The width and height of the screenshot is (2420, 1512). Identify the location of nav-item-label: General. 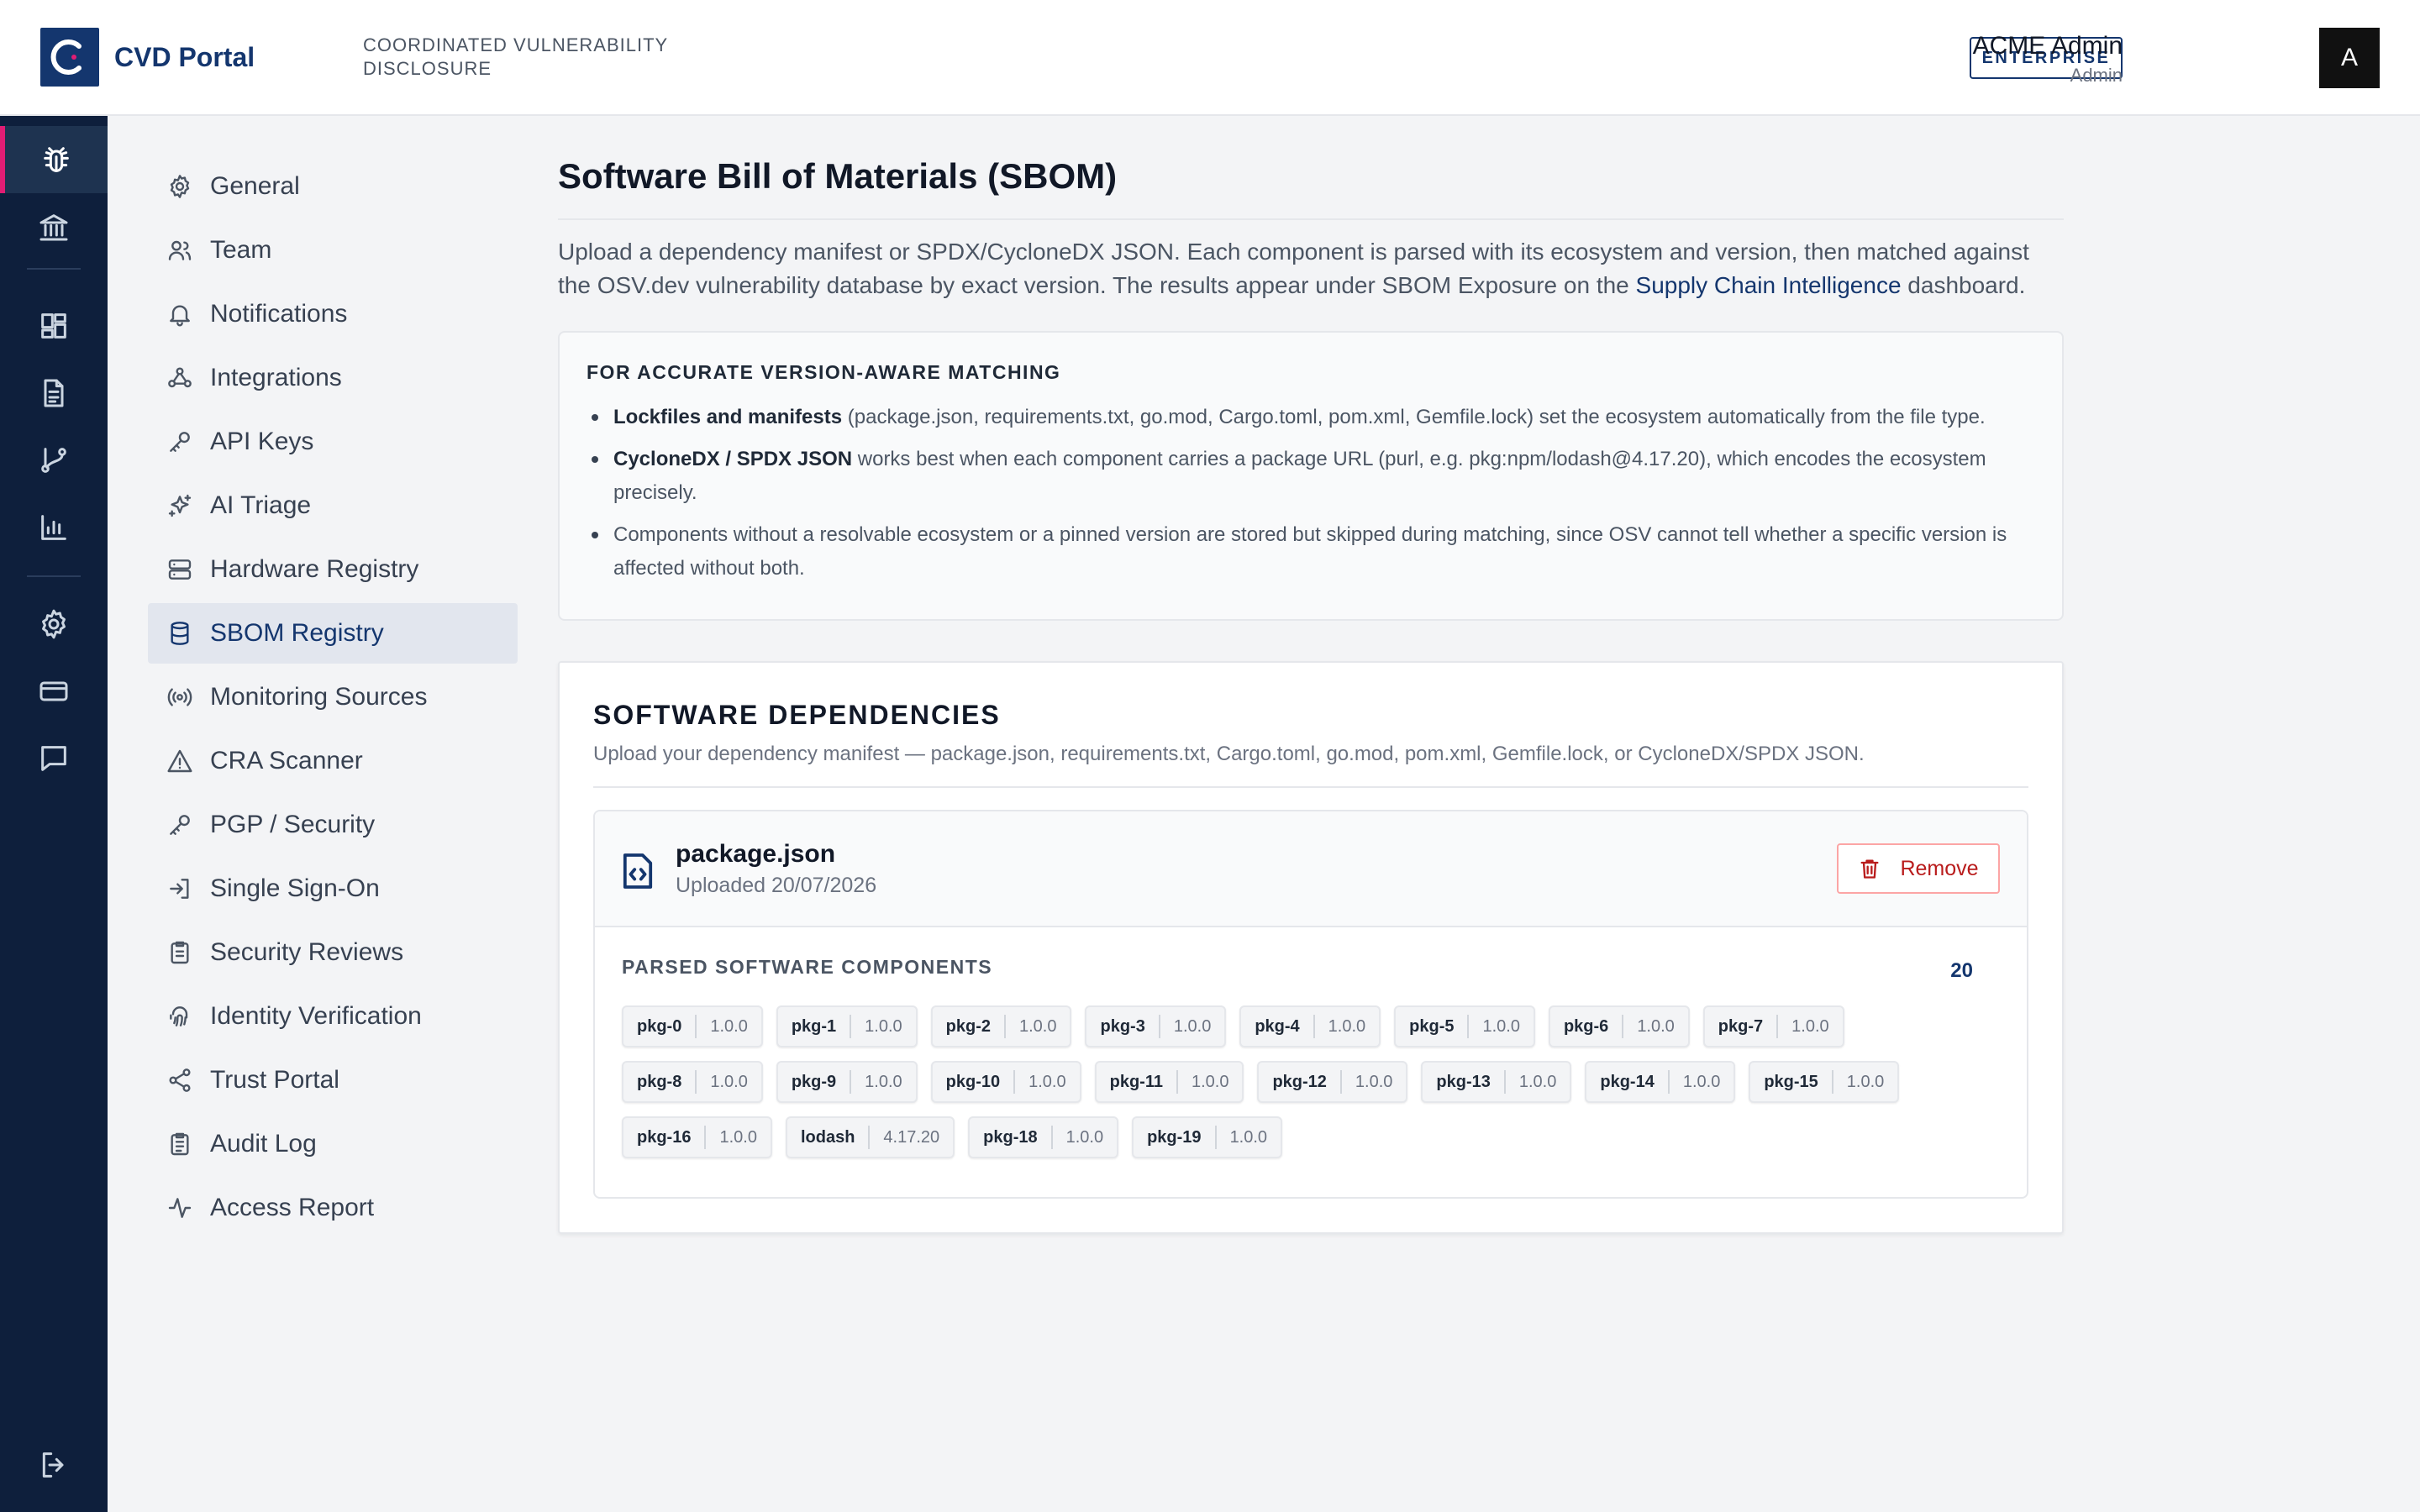
(255, 186).